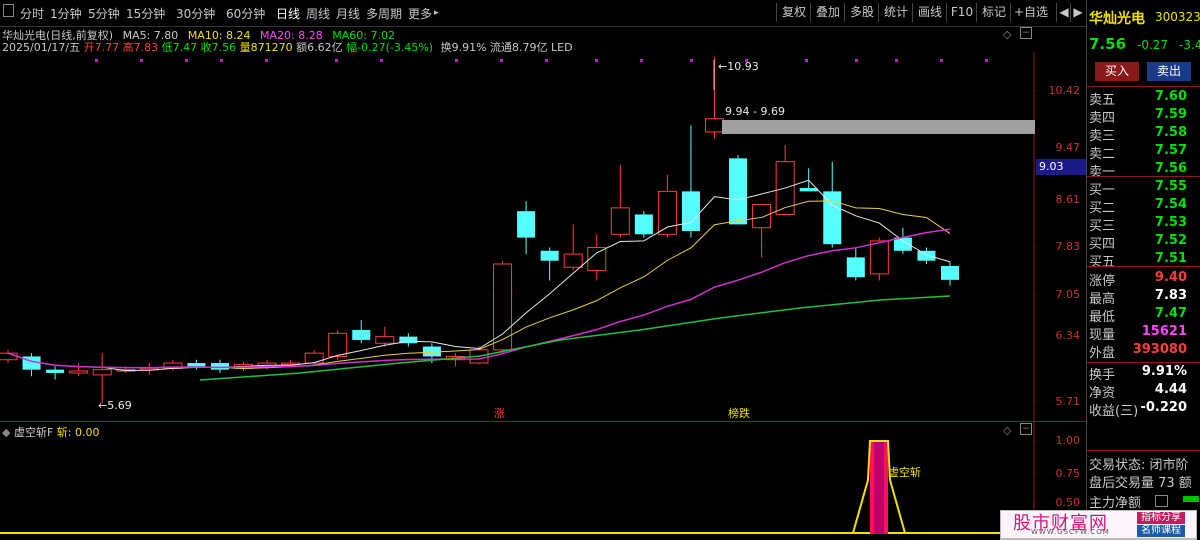 Image resolution: width=1200 pixels, height=540 pixels. What do you see at coordinates (1030, 12) in the screenshot?
I see `toolbar-button: +自选` at bounding box center [1030, 12].